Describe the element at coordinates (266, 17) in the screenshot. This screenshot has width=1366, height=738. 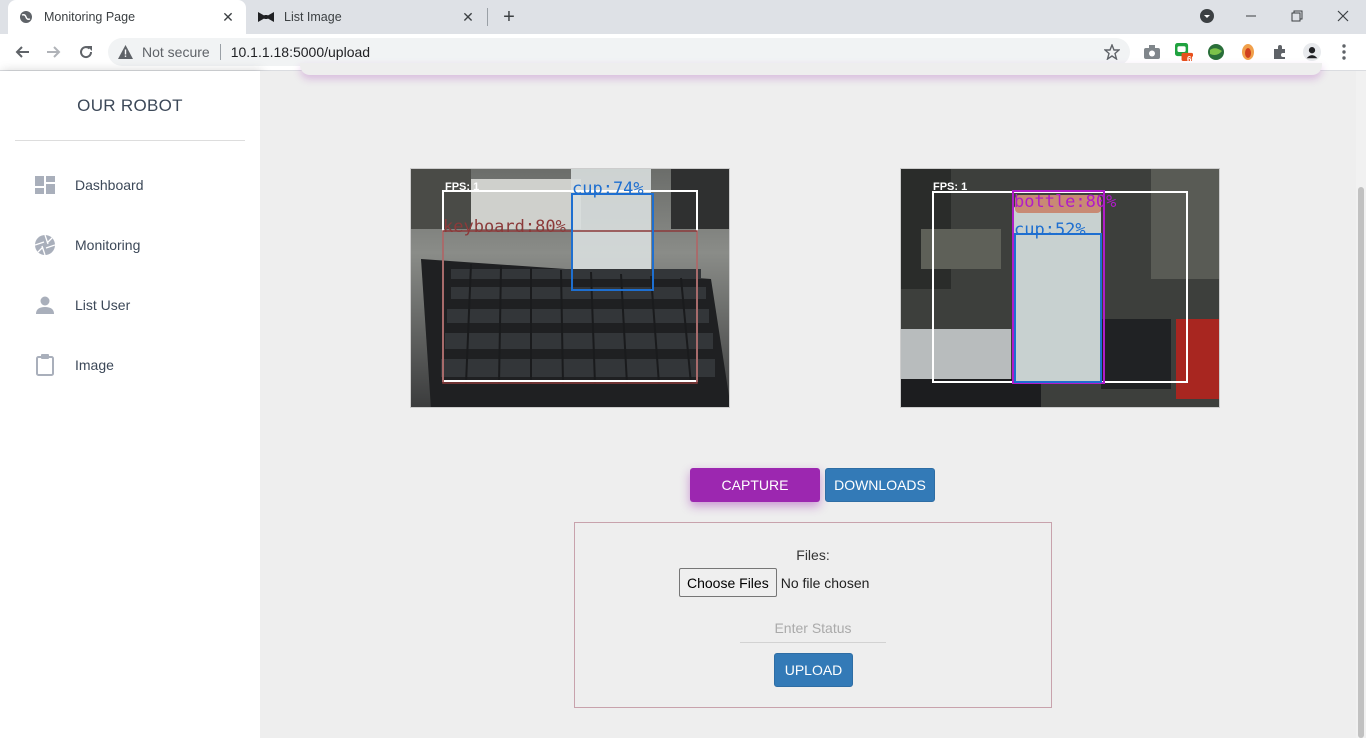
I see `bowtie-icon` at that location.